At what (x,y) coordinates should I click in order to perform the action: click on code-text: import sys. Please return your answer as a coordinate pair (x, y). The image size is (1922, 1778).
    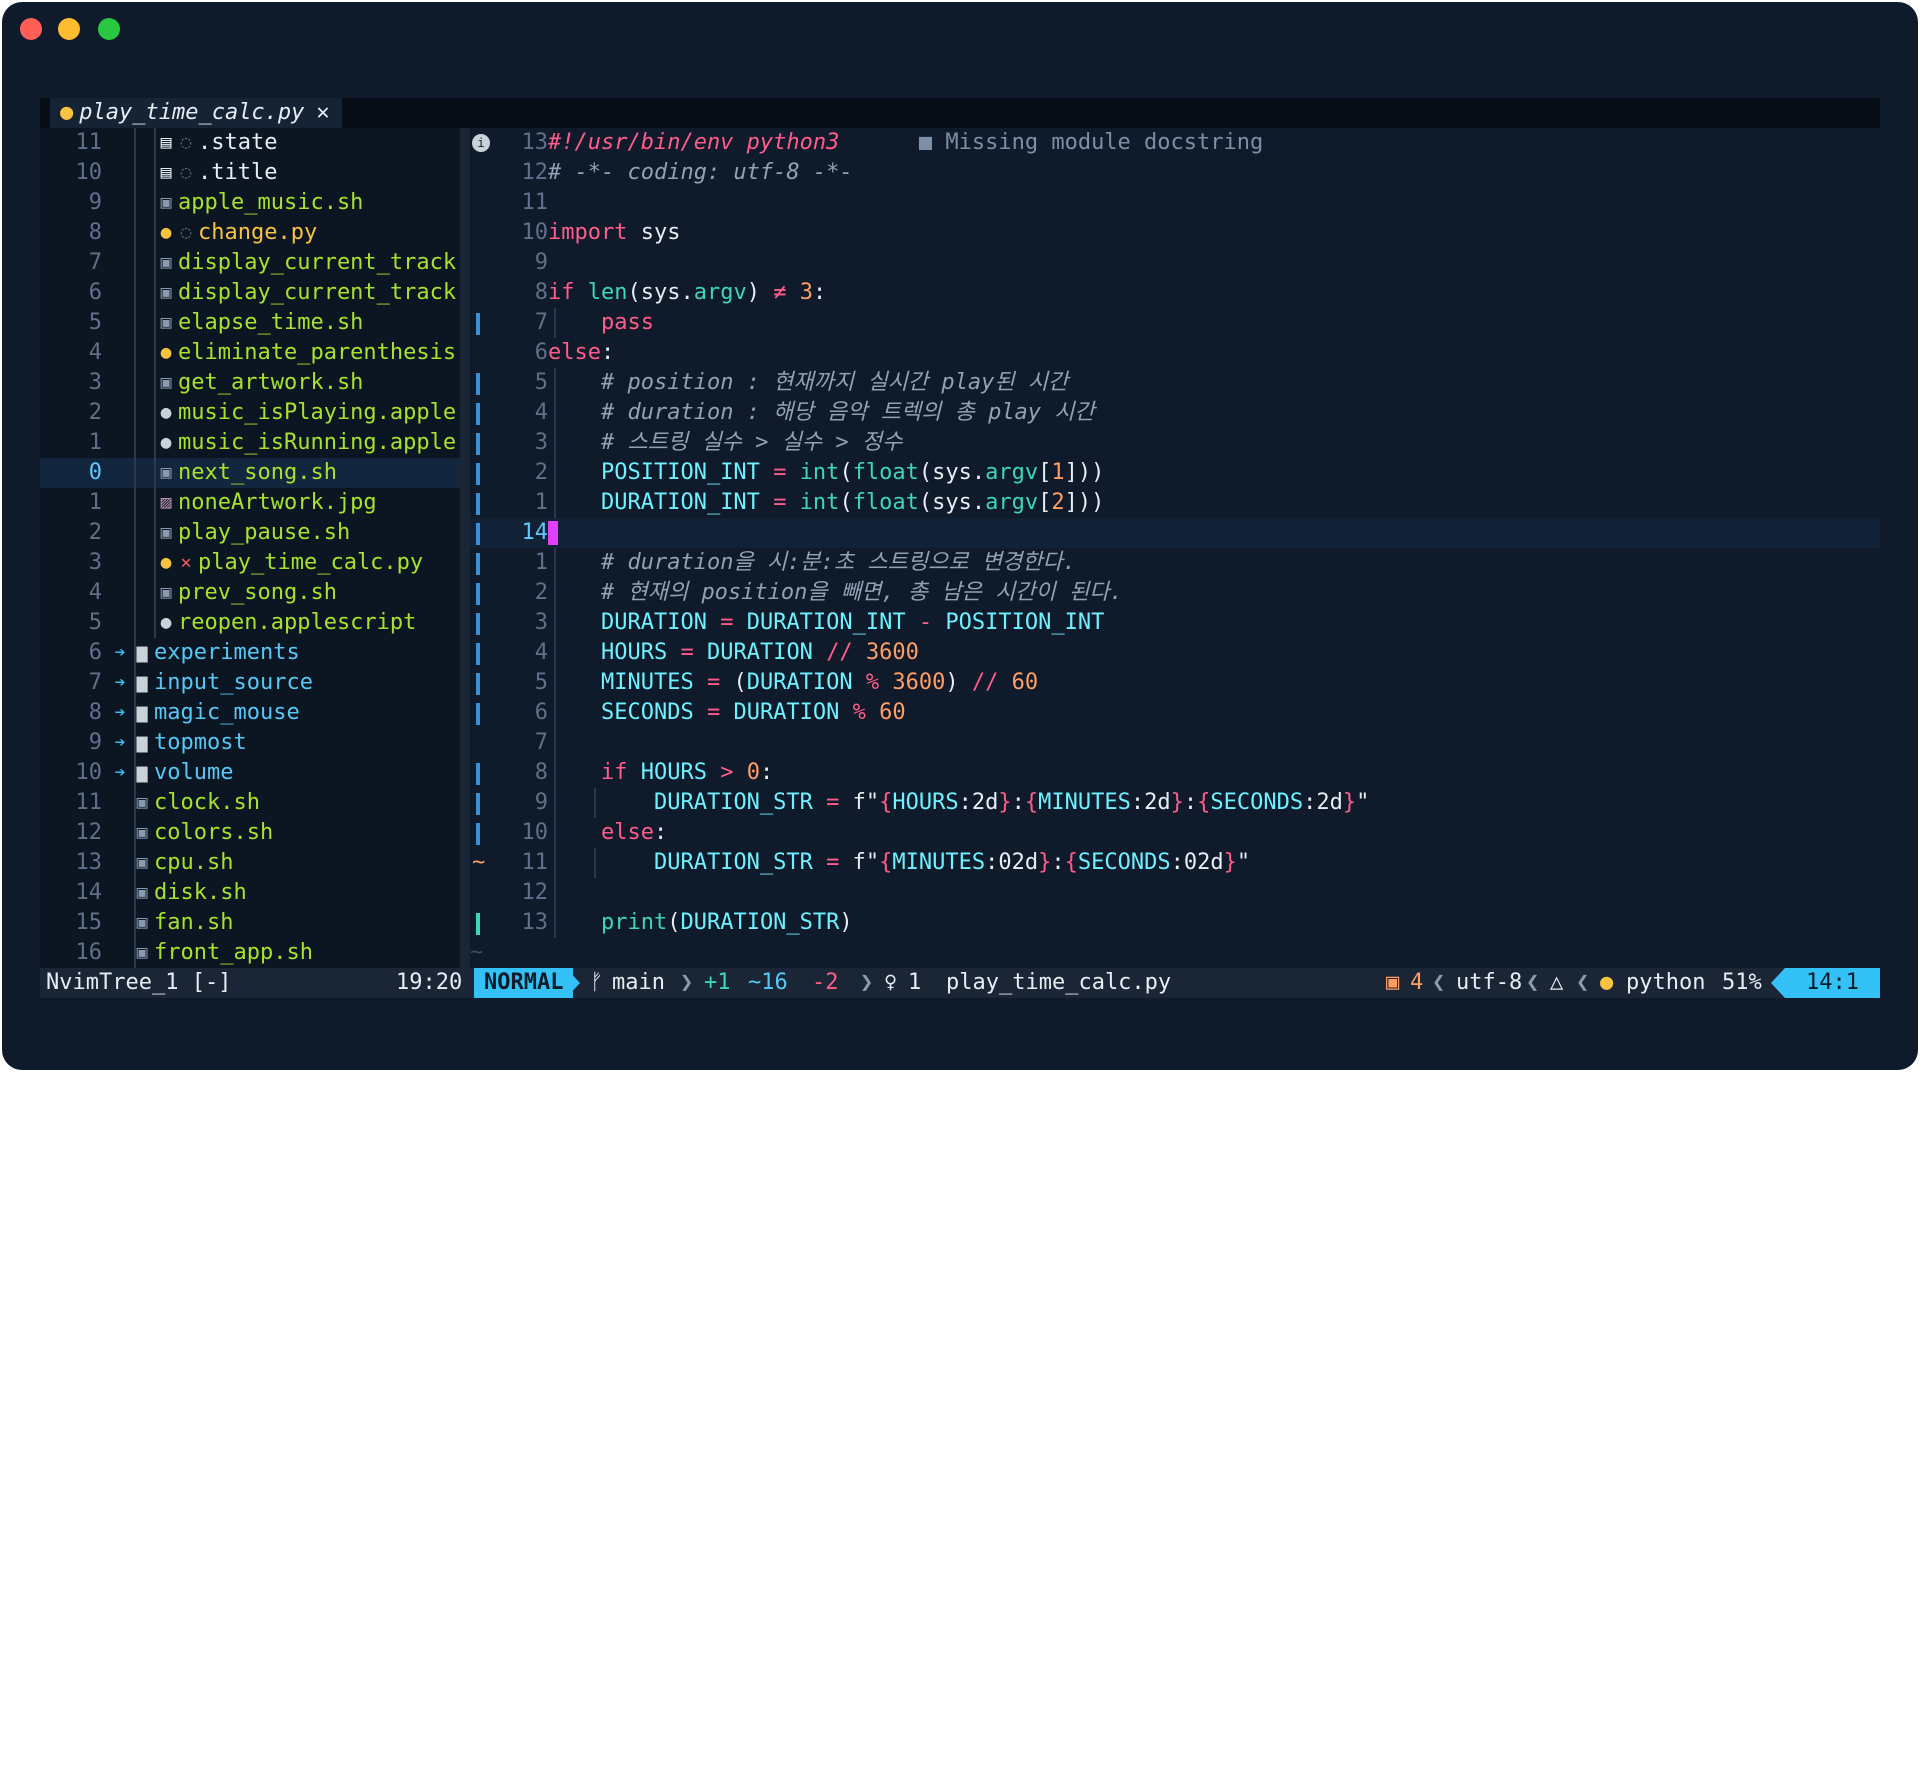
    Looking at the image, I should click on (614, 232).